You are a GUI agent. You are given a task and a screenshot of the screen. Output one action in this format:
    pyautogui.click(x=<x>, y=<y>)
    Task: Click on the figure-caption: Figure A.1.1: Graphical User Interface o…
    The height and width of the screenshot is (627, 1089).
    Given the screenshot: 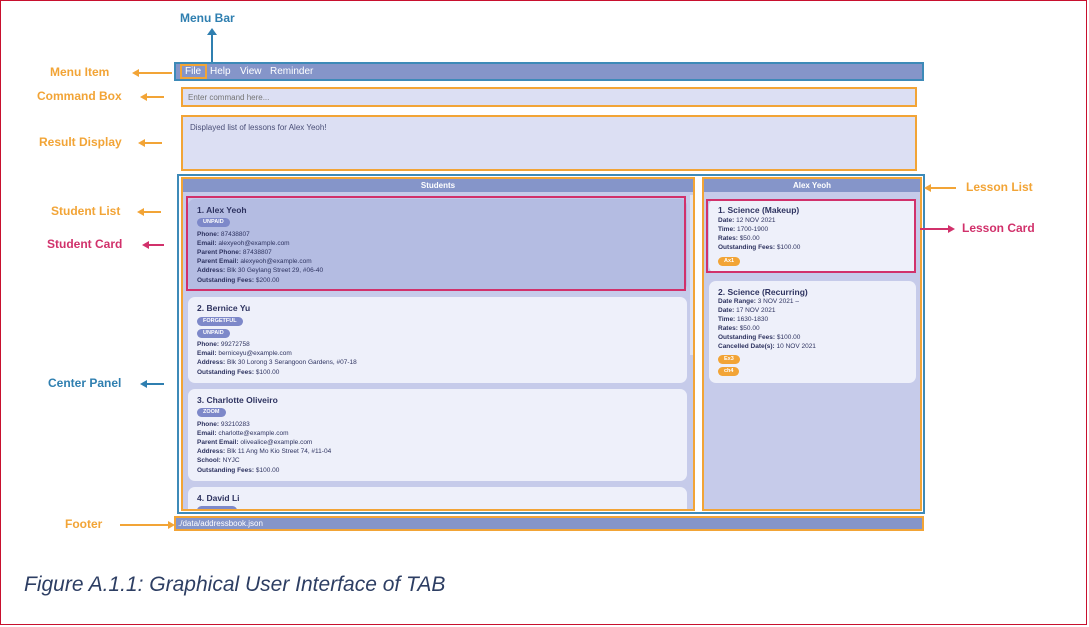 What is the action you would take?
    pyautogui.click(x=235, y=584)
    